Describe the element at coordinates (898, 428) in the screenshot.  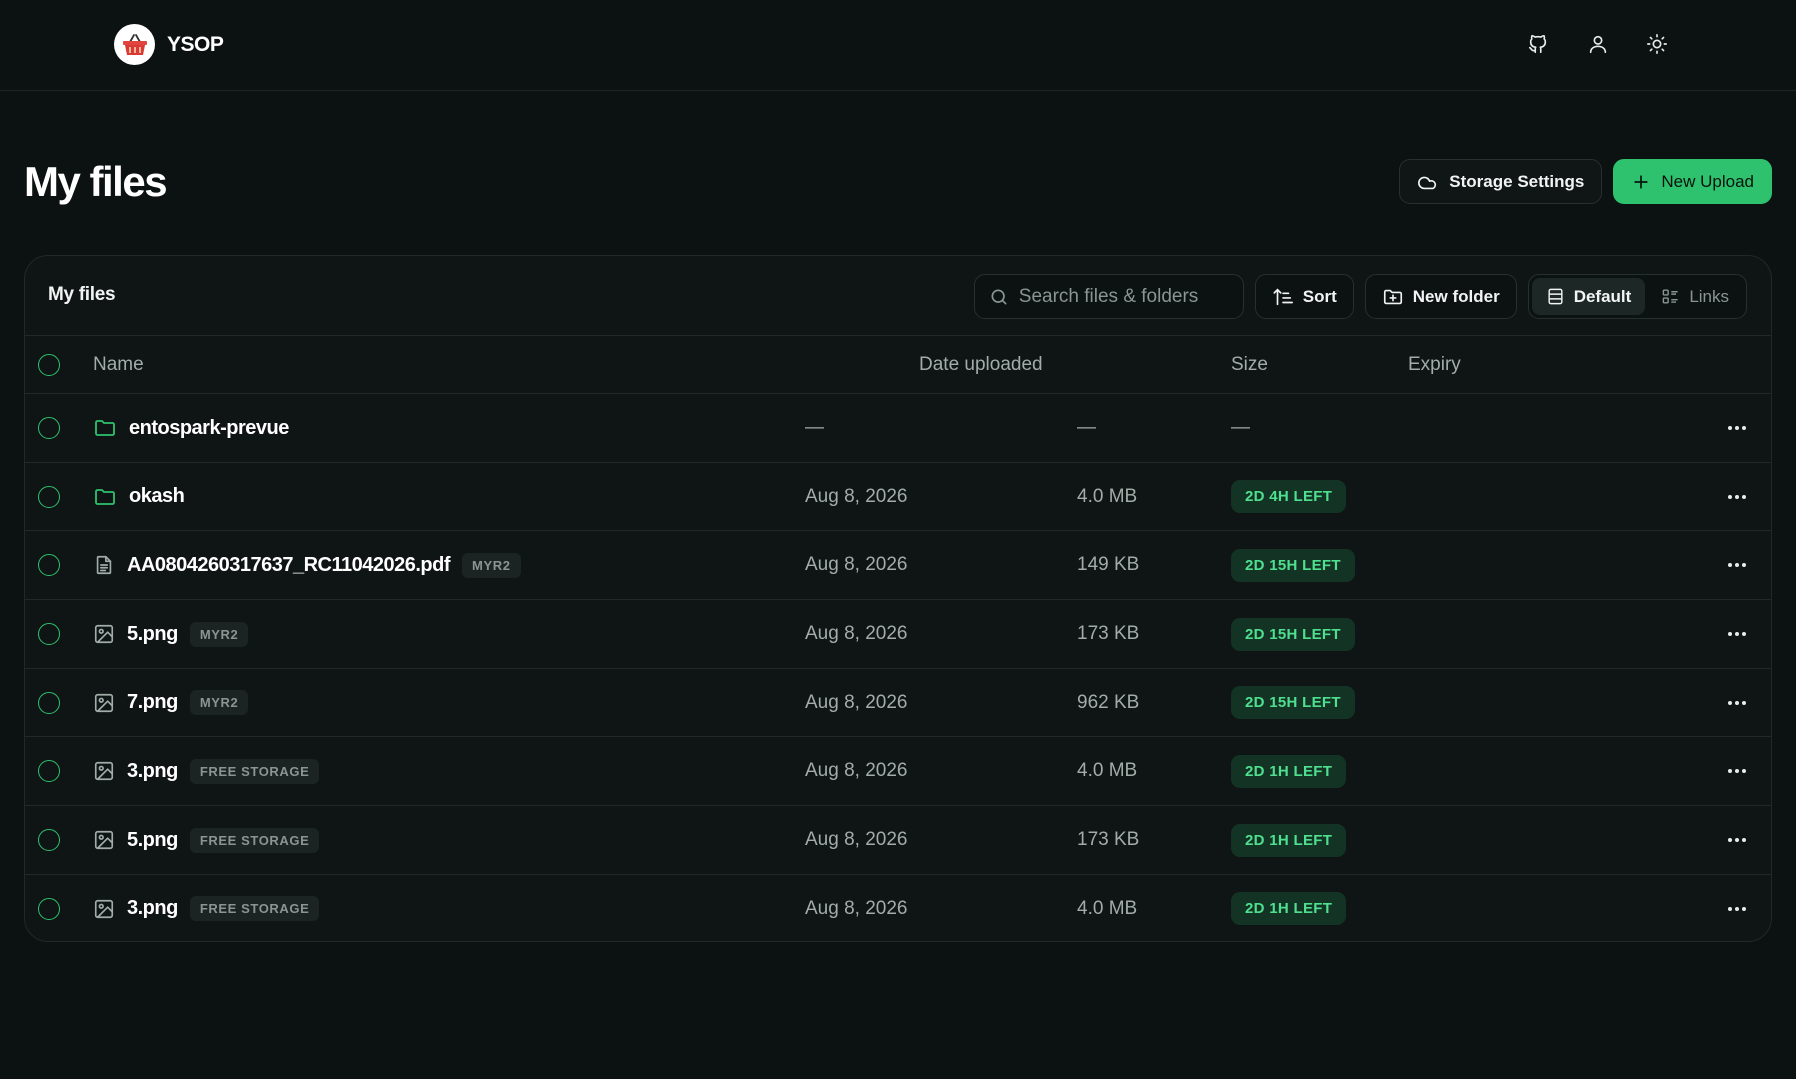
I see `table-row: entospark-prevue — — —` at that location.